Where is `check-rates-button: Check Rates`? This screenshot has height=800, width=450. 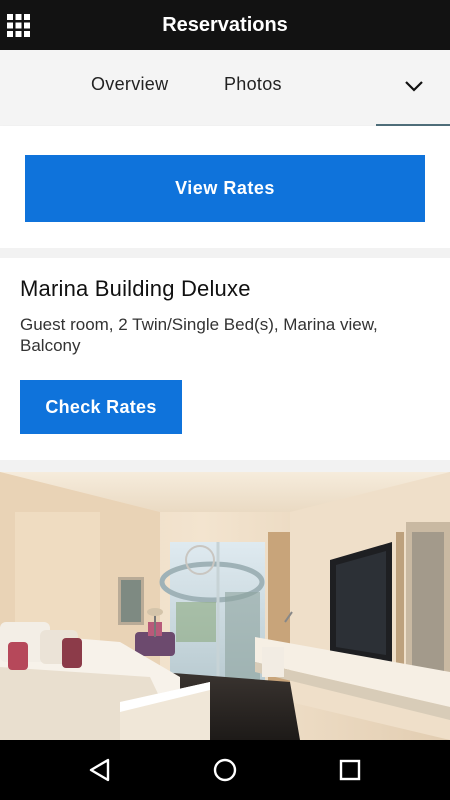 check-rates-button: Check Rates is located at coordinates (101, 407).